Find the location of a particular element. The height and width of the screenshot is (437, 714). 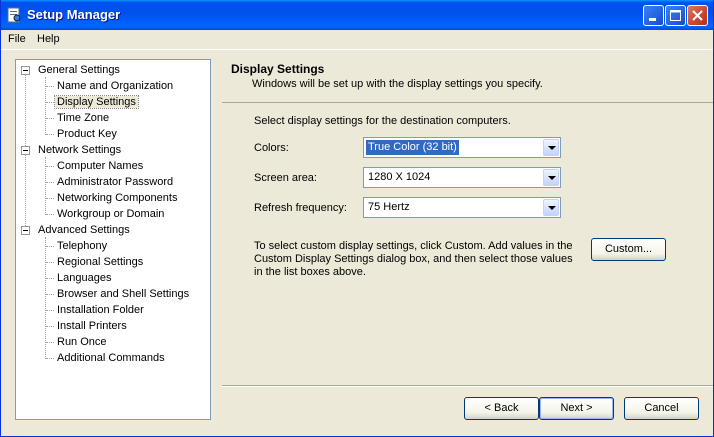

title-bar: Setup Manager is located at coordinates (357, 15).